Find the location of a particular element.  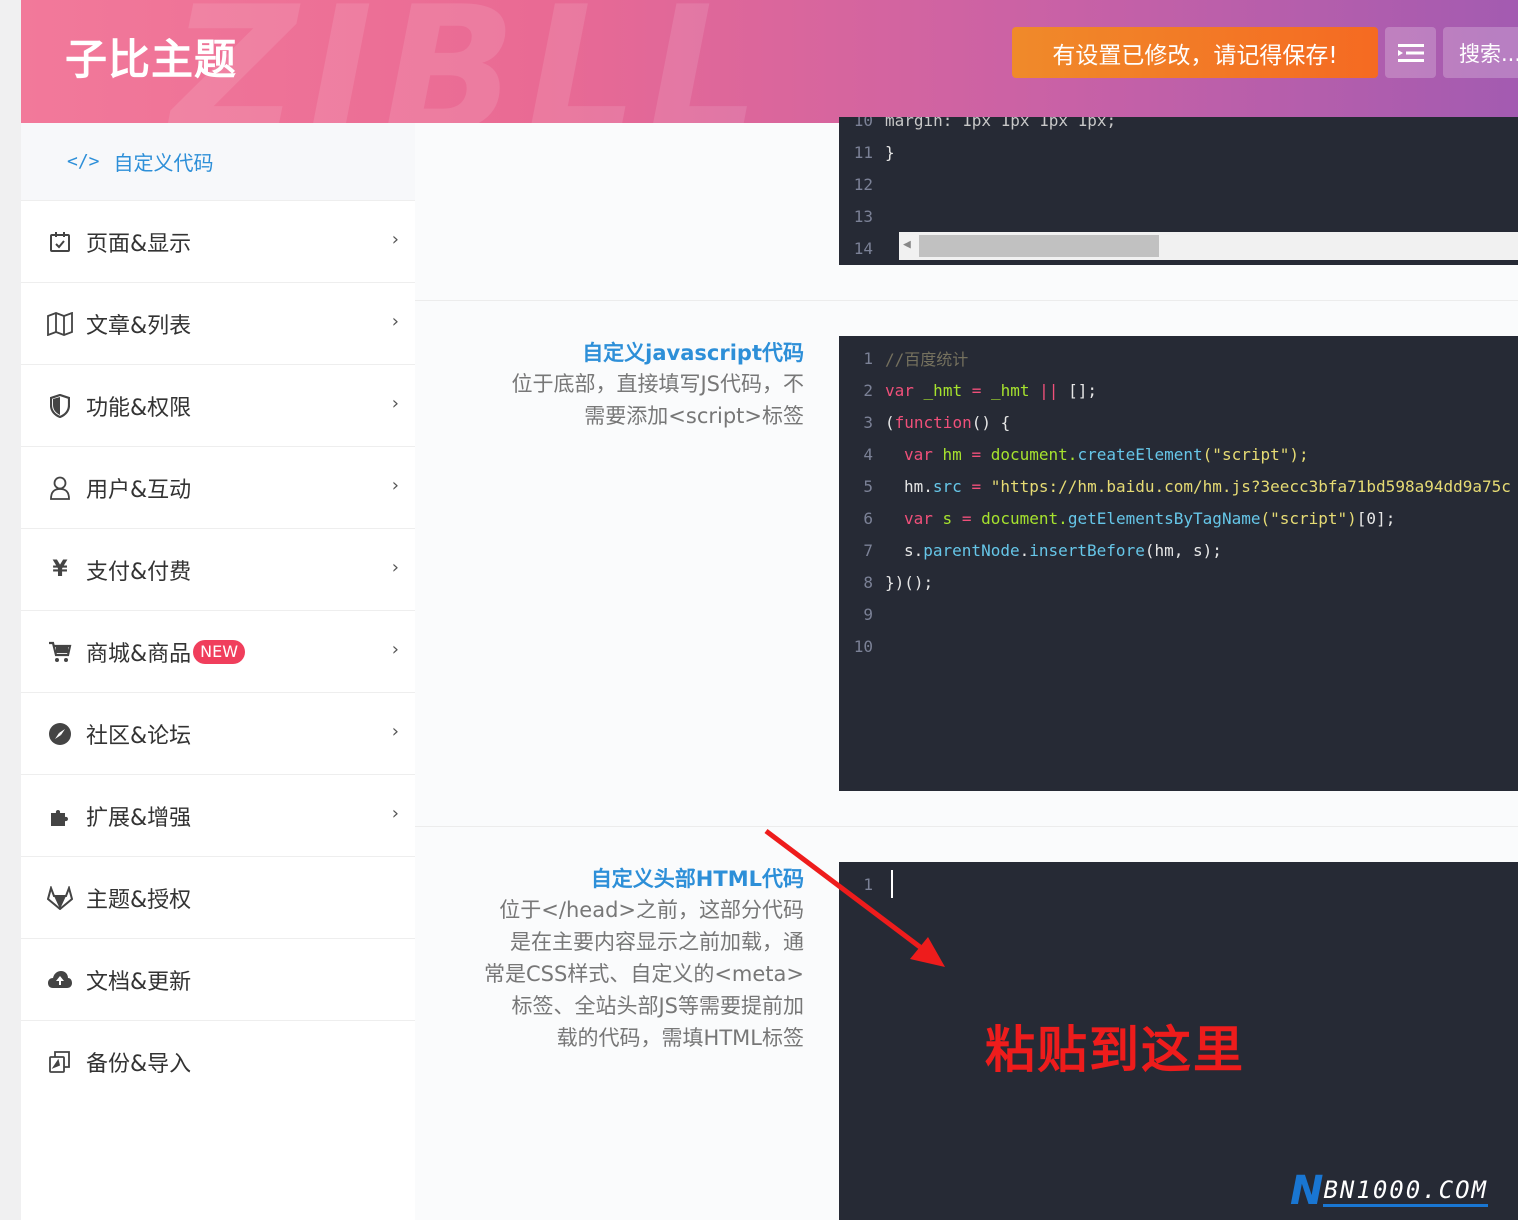

sidebar-item-label: 扩展&增强 is located at coordinates (139, 818).